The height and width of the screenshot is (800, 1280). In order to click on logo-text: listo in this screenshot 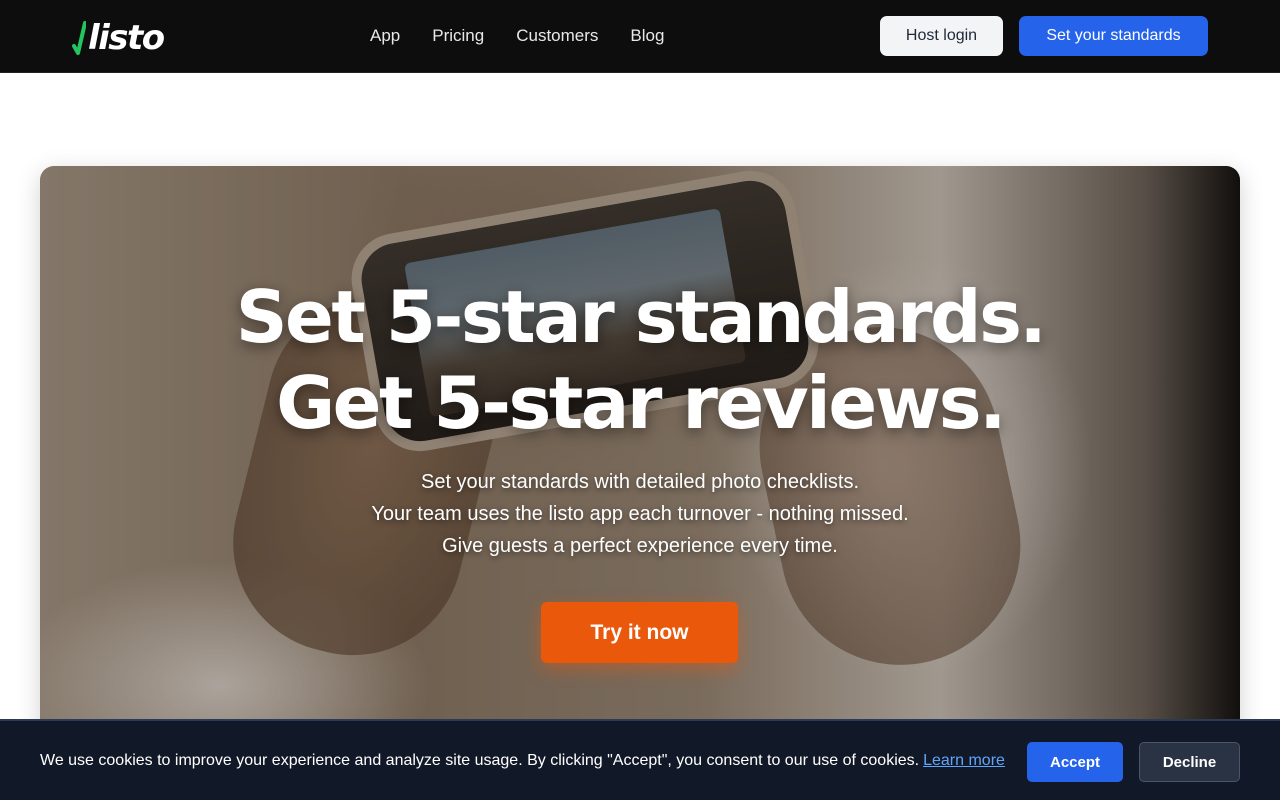, I will do `click(126, 38)`.